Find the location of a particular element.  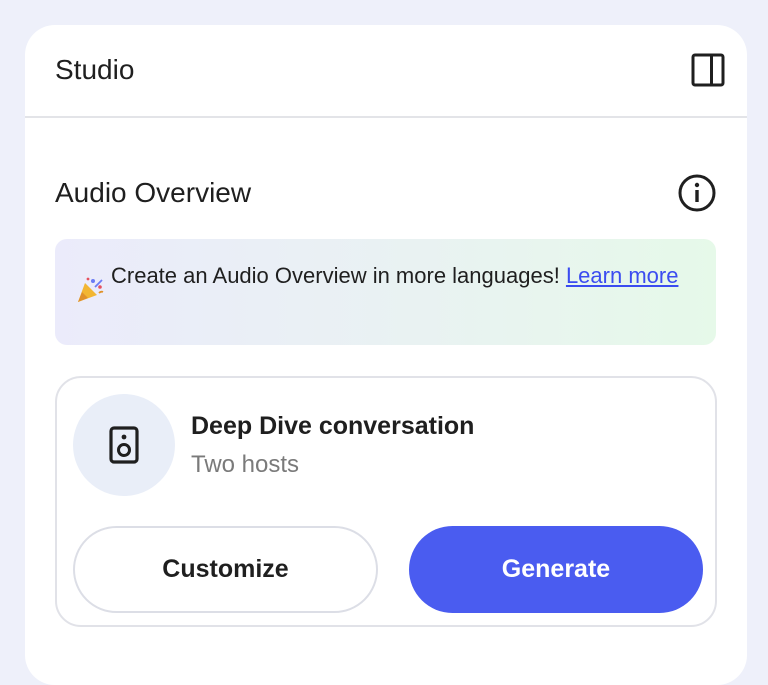

panel-title: Studio is located at coordinates (95, 69).